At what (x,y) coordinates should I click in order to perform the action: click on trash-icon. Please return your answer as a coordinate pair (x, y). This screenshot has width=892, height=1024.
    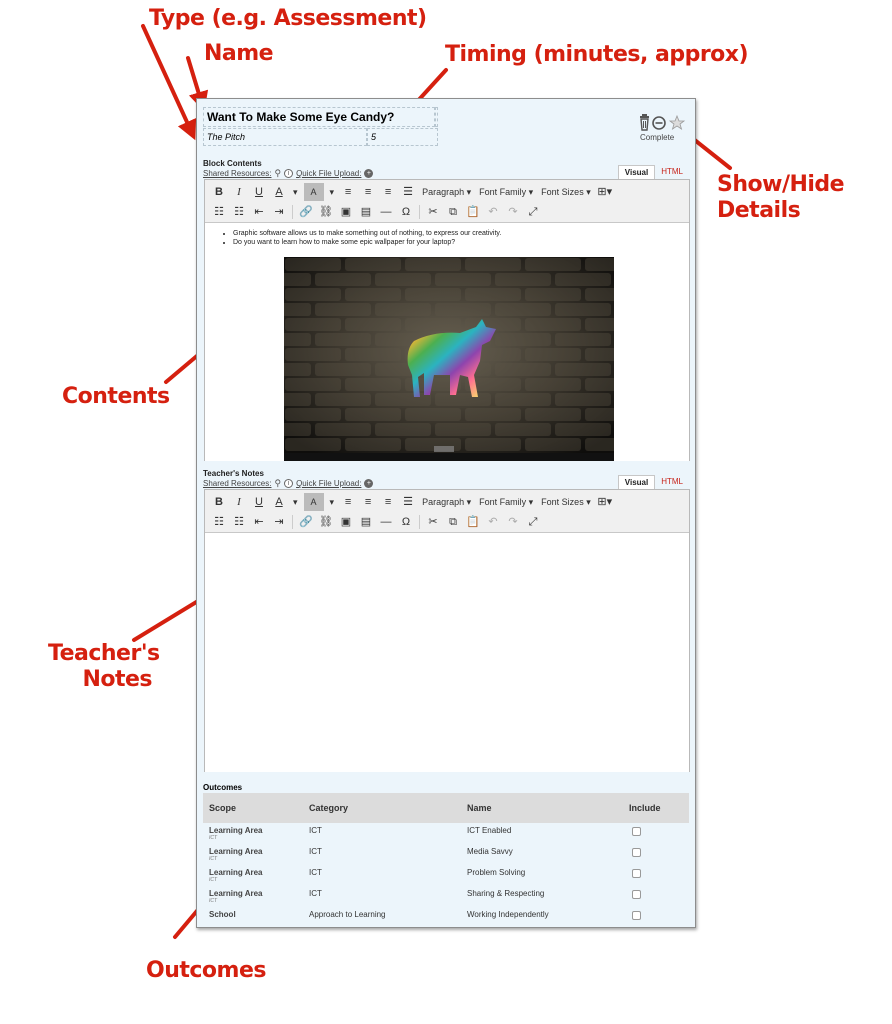
    Looking at the image, I should click on (644, 122).